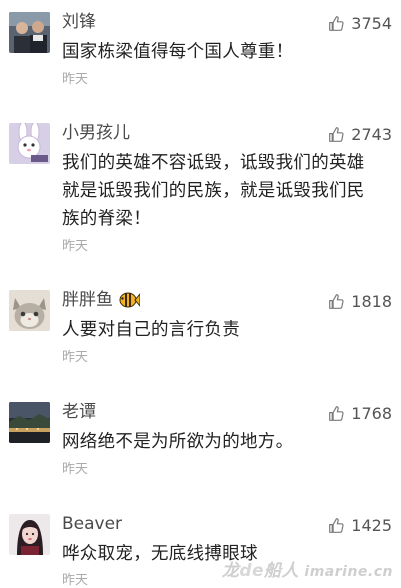 Image resolution: width=401 pixels, height=588 pixels. Describe the element at coordinates (371, 23) in the screenshot. I see `like-count: 3754` at that location.